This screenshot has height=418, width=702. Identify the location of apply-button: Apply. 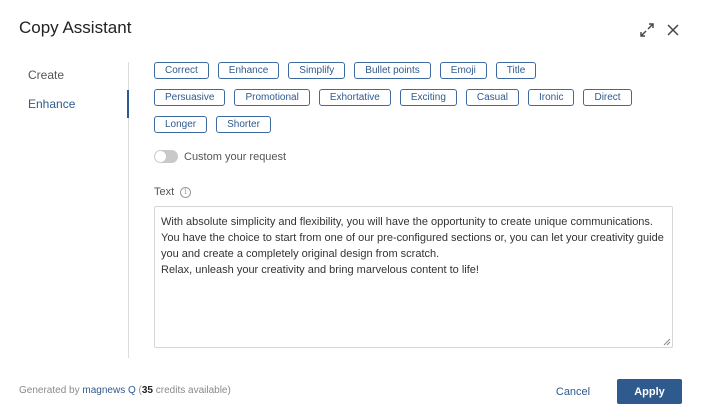
(649, 391).